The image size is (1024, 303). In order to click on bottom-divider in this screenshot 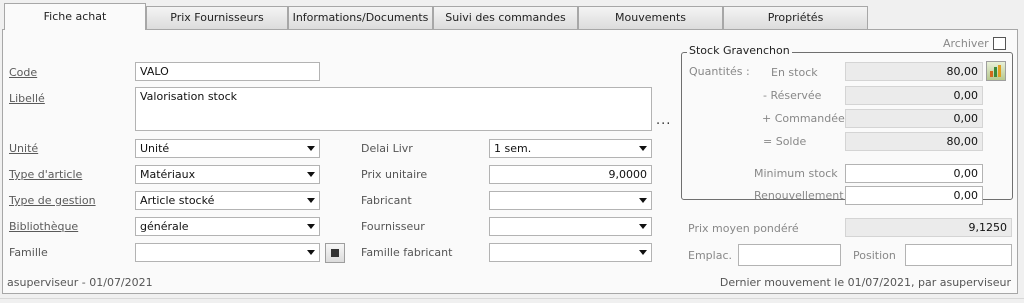, I will do `click(512, 298)`.